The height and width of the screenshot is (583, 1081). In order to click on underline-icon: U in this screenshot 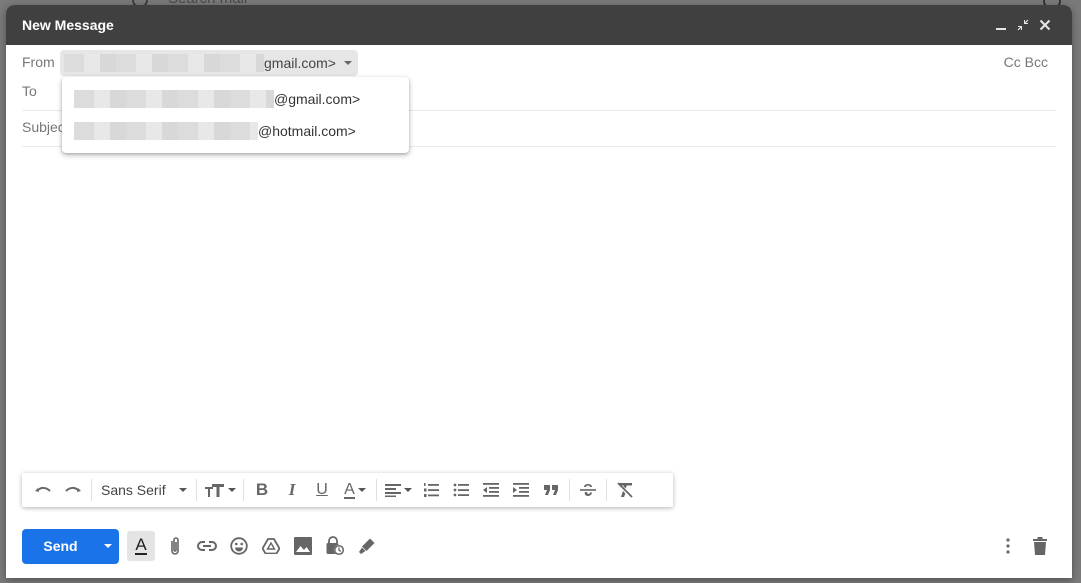, I will do `click(322, 489)`.